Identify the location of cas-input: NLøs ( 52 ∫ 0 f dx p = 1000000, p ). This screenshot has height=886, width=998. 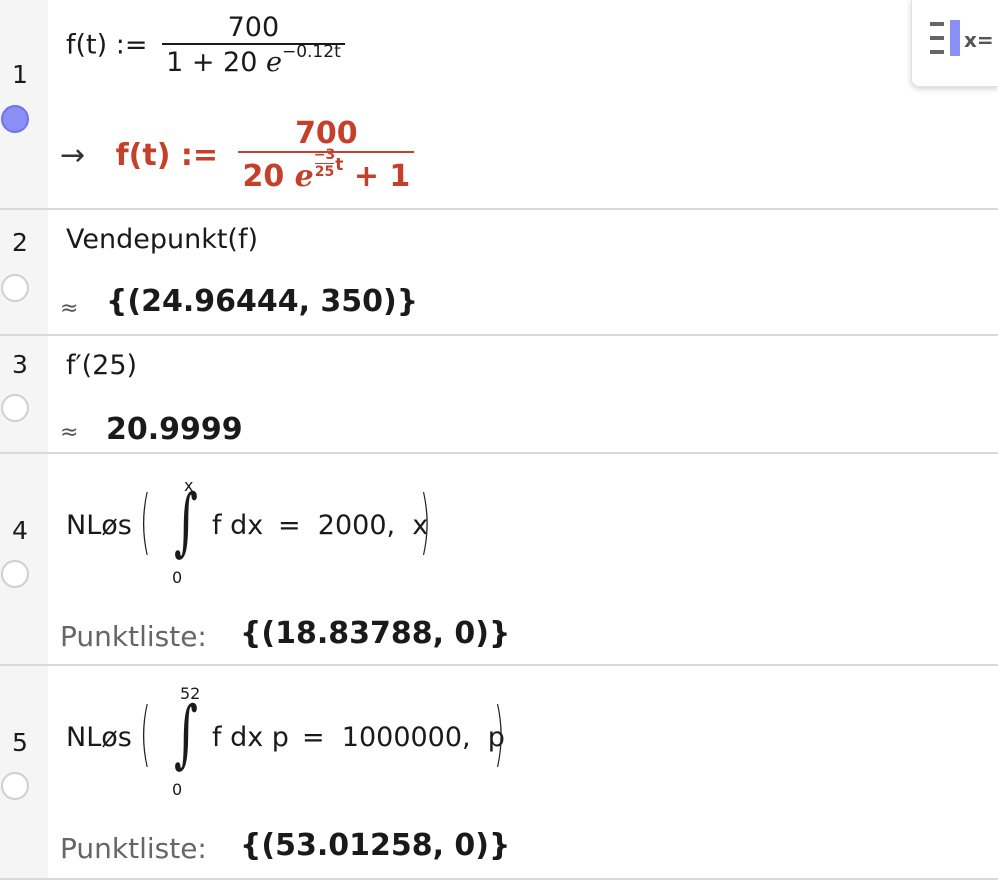
(346, 741).